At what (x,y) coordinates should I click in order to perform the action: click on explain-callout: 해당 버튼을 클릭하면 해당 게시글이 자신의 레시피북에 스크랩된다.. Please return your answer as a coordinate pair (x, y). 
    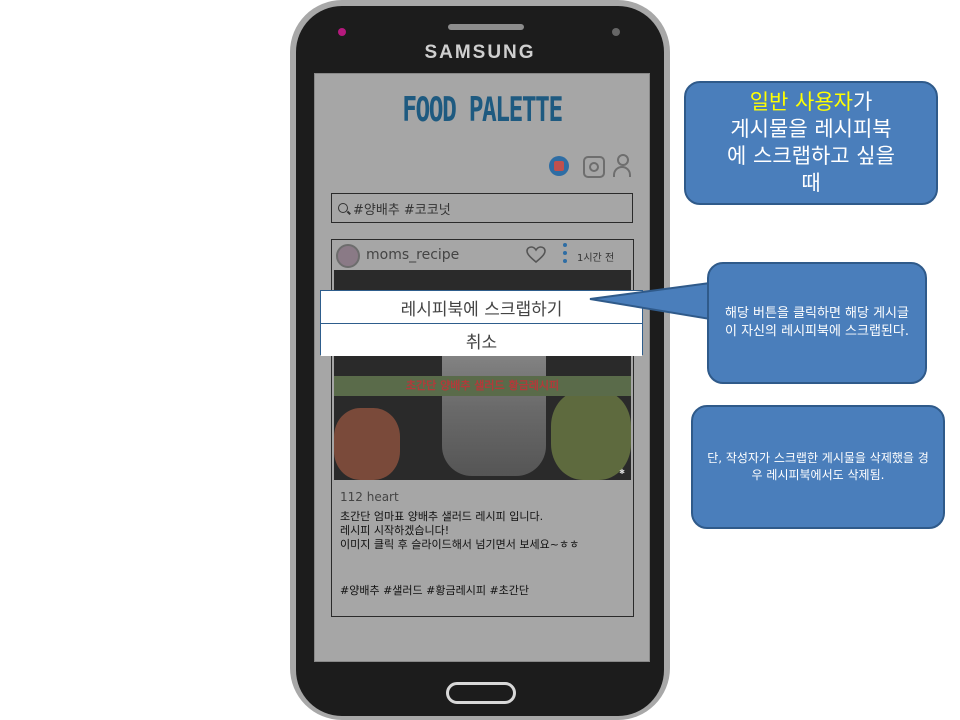
    Looking at the image, I should click on (817, 323).